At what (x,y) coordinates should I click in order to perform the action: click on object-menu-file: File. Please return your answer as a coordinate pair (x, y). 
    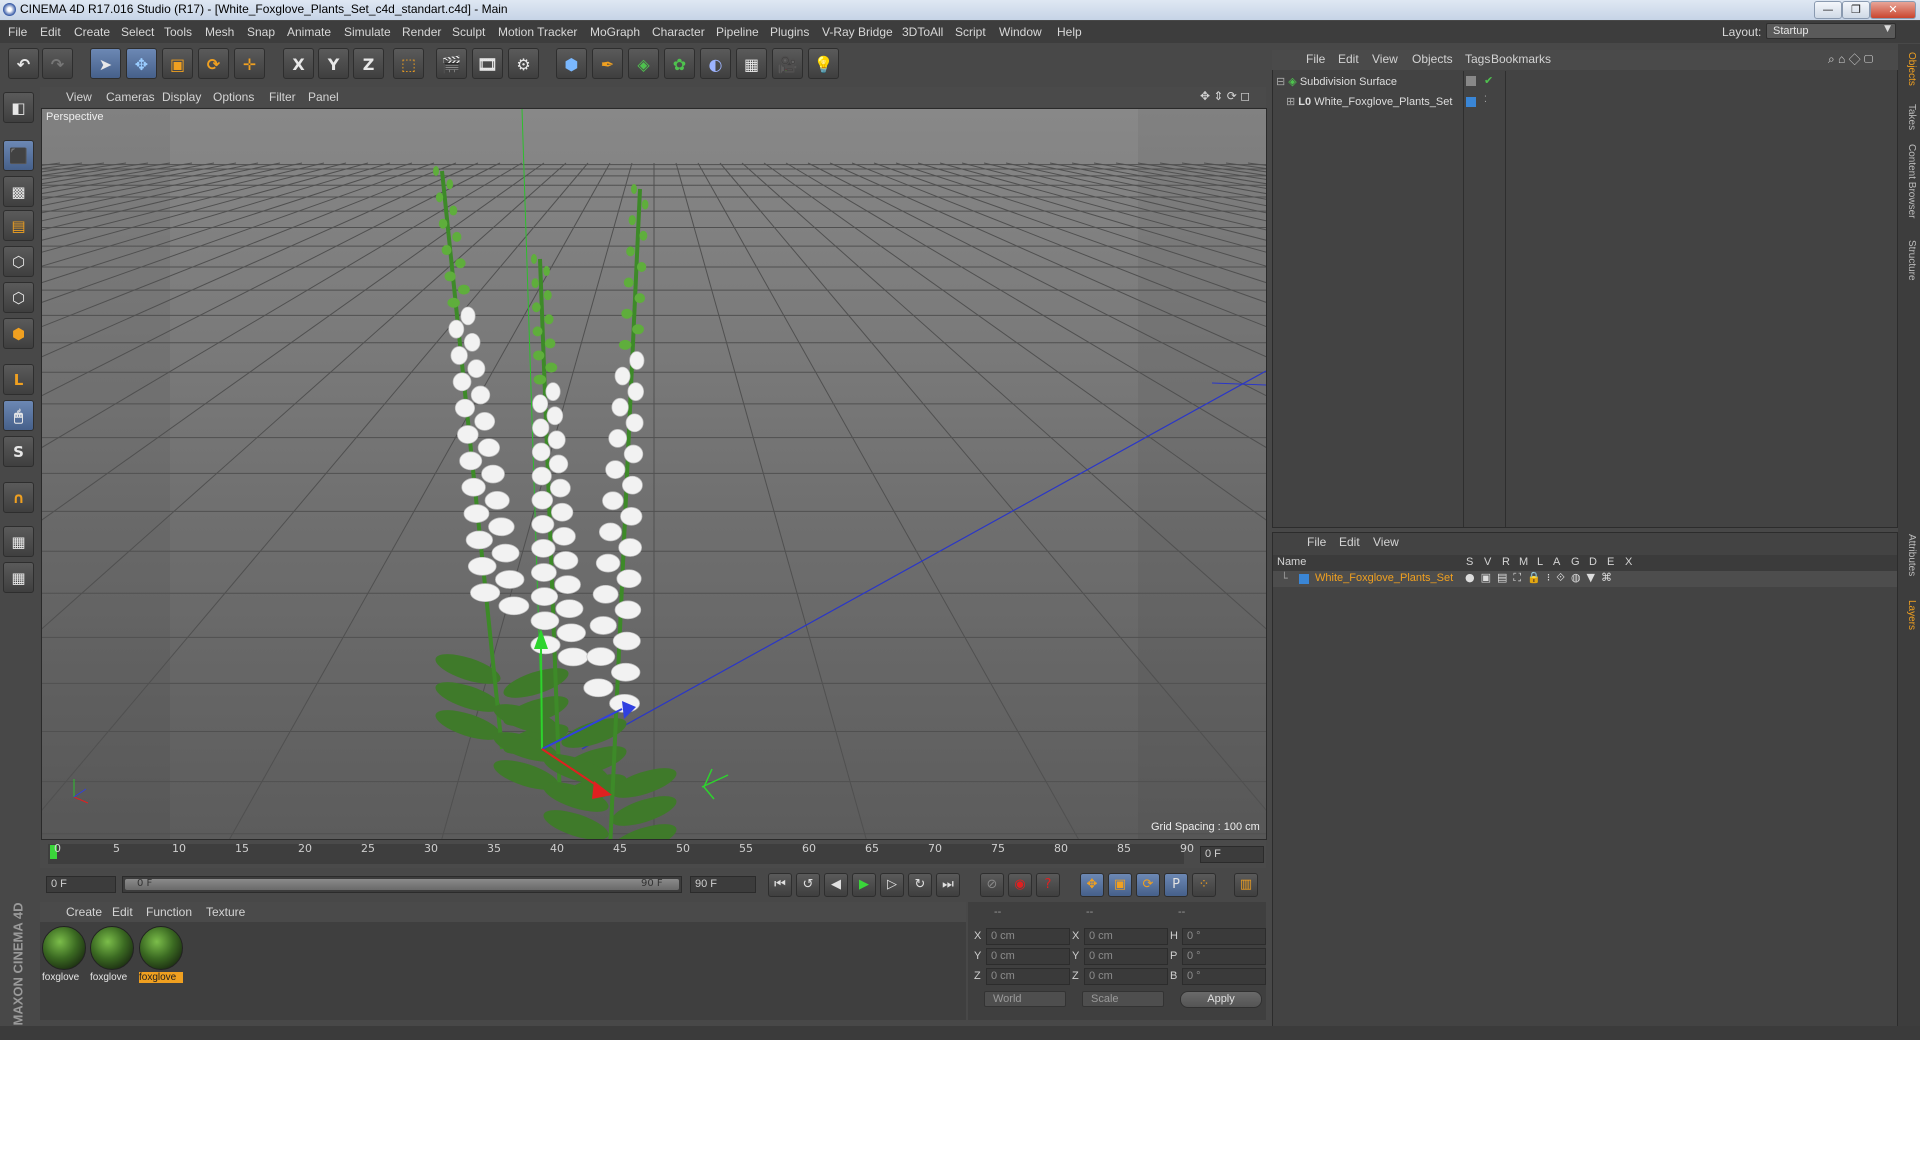
    Looking at the image, I should click on (1315, 59).